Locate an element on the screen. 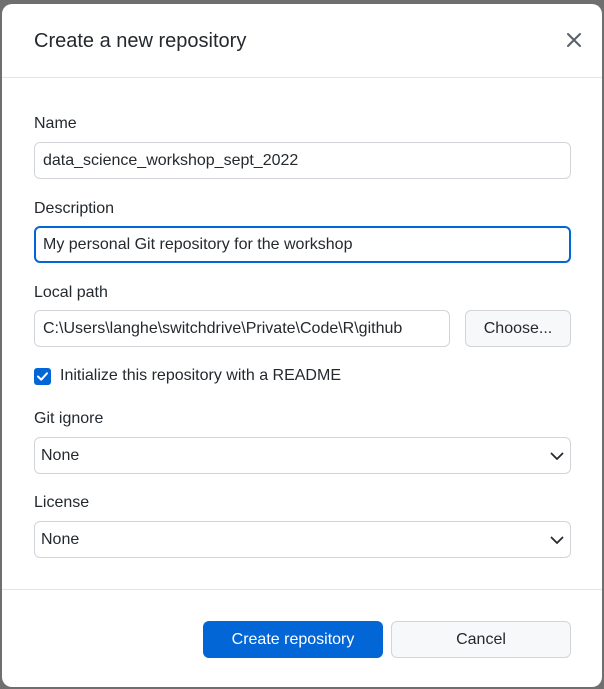 Image resolution: width=604 pixels, height=689 pixels. dialog-footer: Create repository Cancel is located at coordinates (302, 638).